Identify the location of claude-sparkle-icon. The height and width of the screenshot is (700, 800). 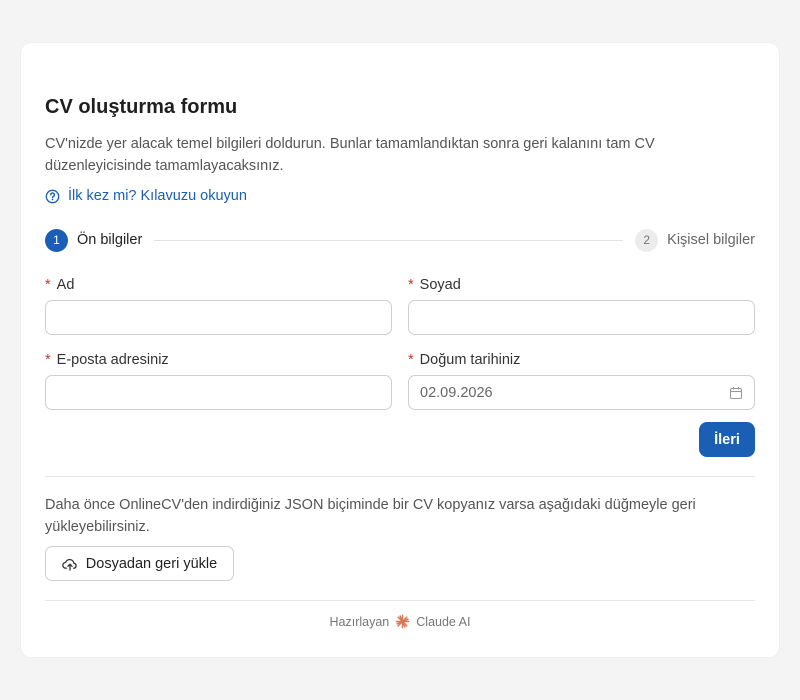
(402, 621).